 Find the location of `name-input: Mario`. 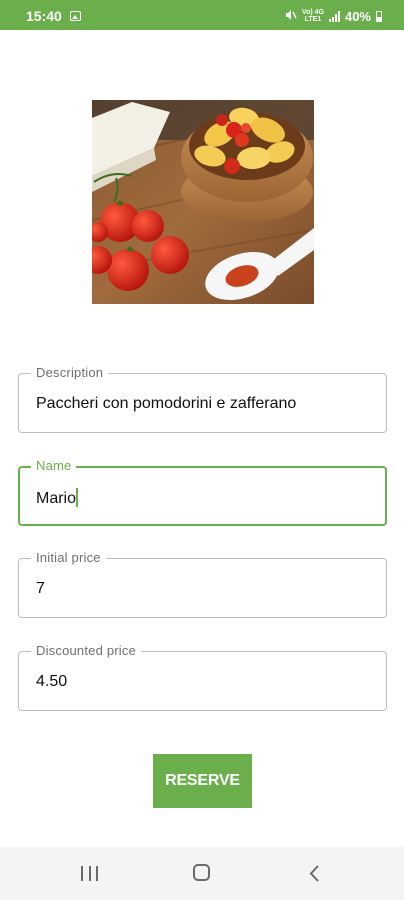

name-input: Mario is located at coordinates (57, 498).